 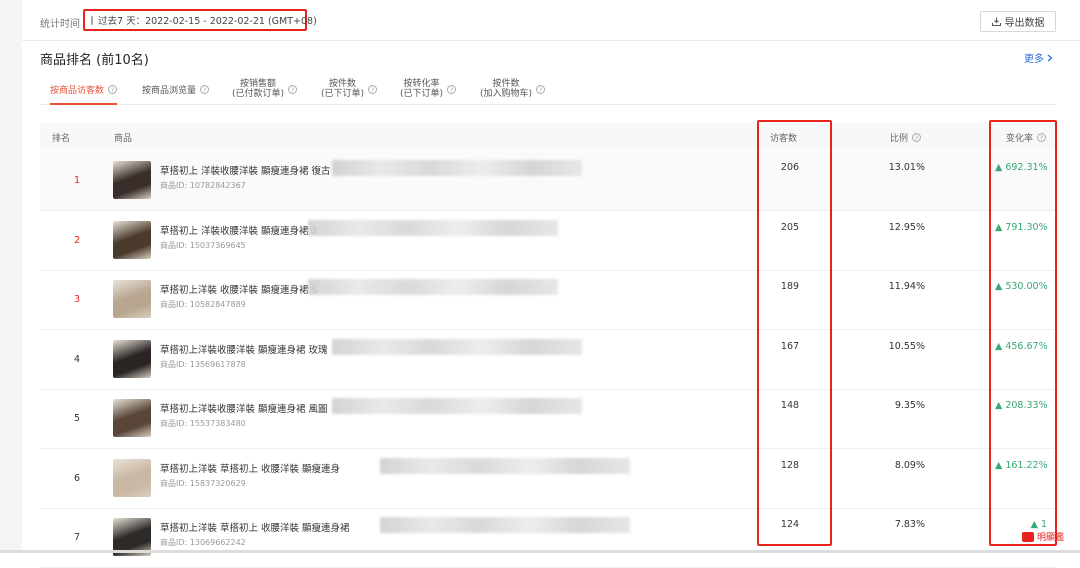 I want to click on watermark-text: 明顯鑑, so click(x=1051, y=538).